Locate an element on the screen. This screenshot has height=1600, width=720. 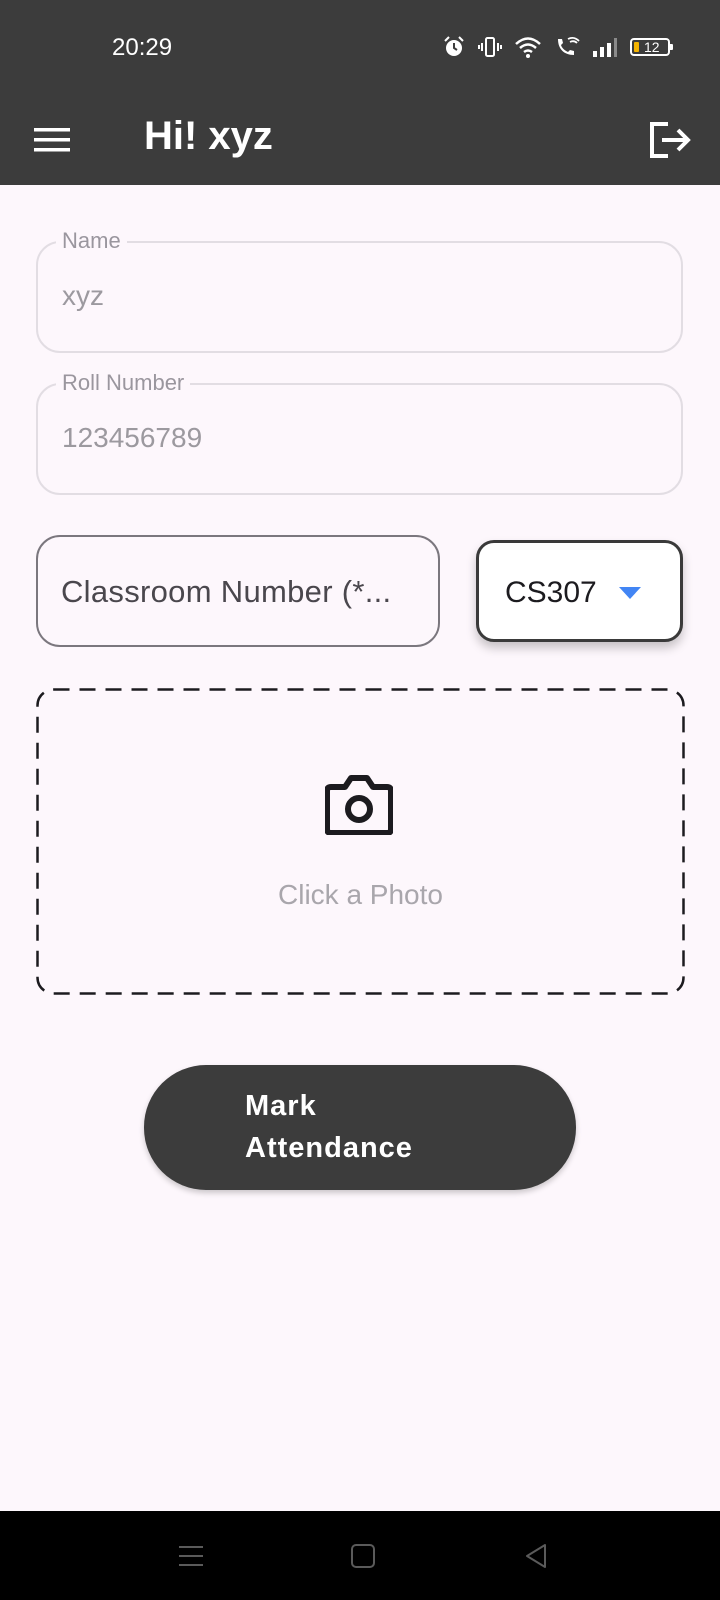
mark-attendance-button: Mark Attendance is located at coordinates (360, 1127).